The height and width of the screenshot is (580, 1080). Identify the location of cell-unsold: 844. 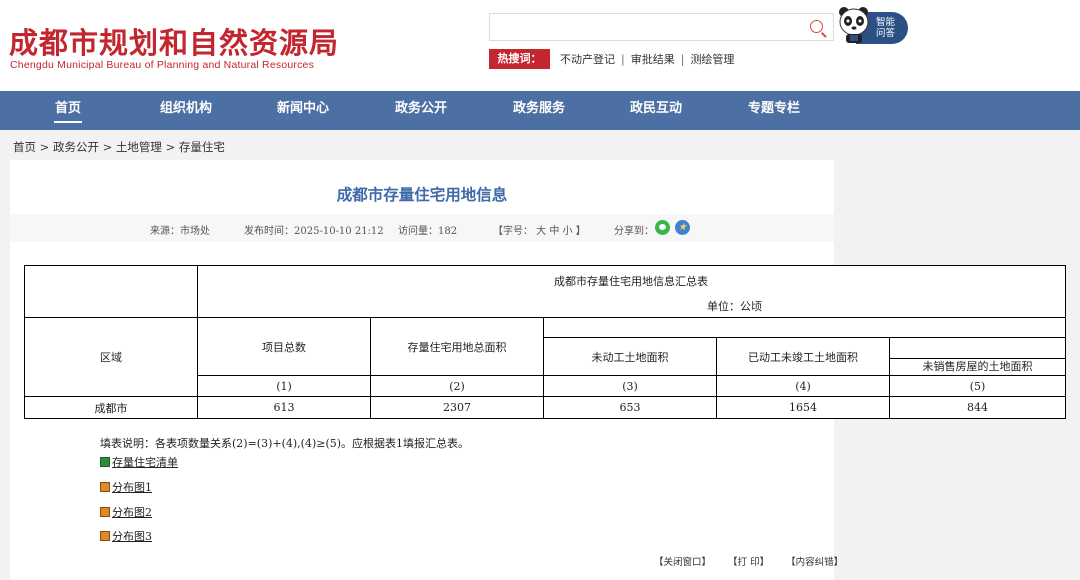
(977, 407).